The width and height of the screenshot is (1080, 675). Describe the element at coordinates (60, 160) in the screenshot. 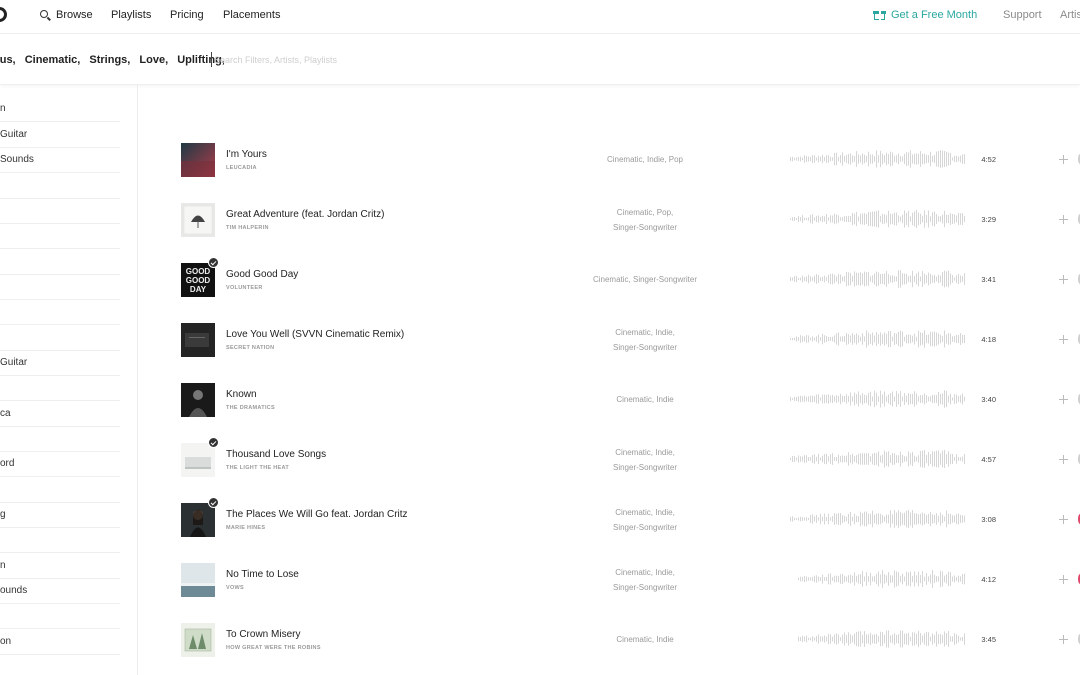

I see `sidebar-item: Sounds` at that location.